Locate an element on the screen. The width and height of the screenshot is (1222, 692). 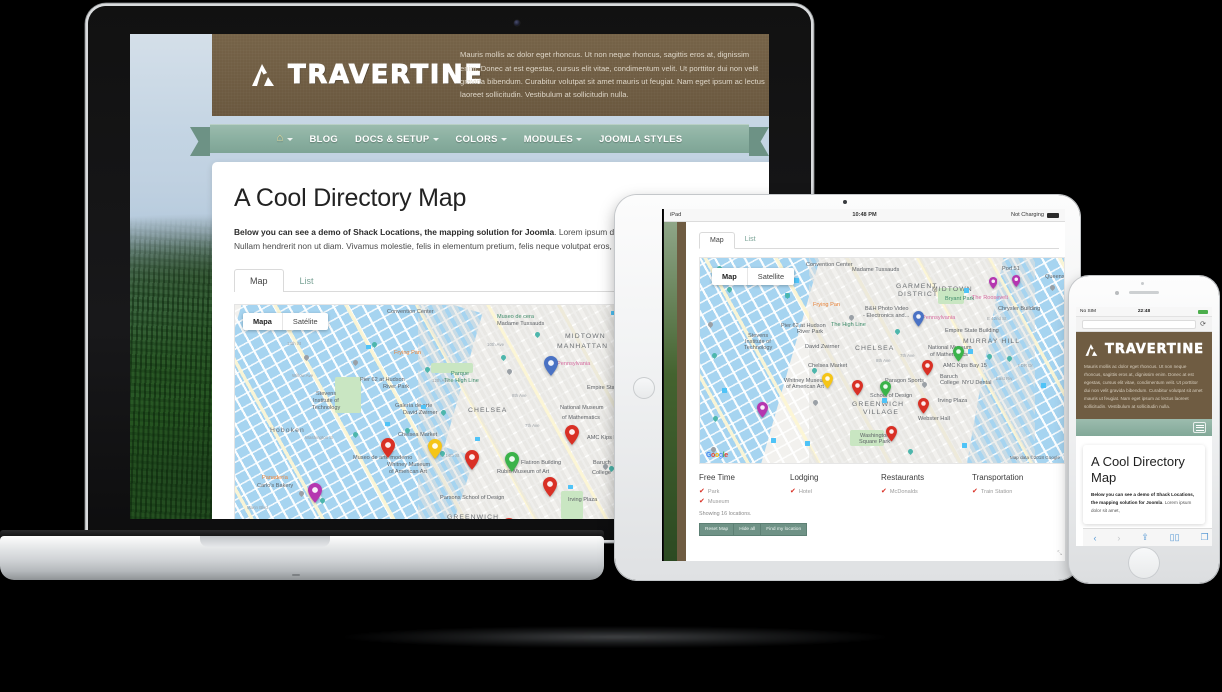
map-type-satellite: Satellite is located at coordinates (770, 276).